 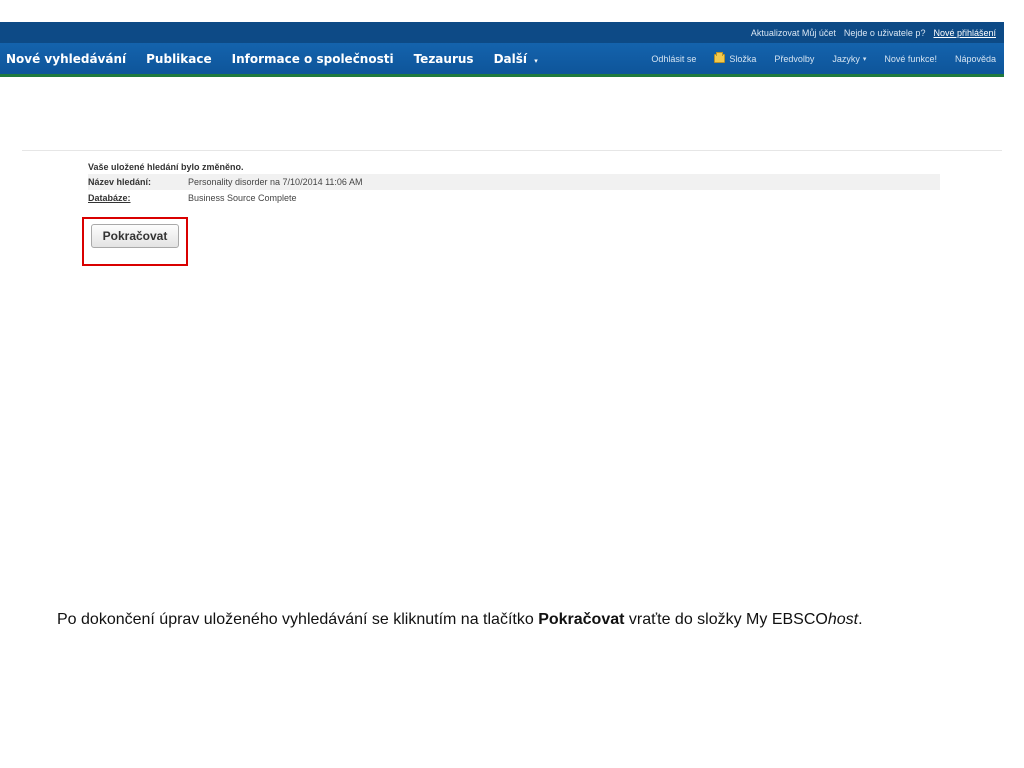 What do you see at coordinates (120, 182) in the screenshot?
I see `search-name-label: Název hledání:` at bounding box center [120, 182].